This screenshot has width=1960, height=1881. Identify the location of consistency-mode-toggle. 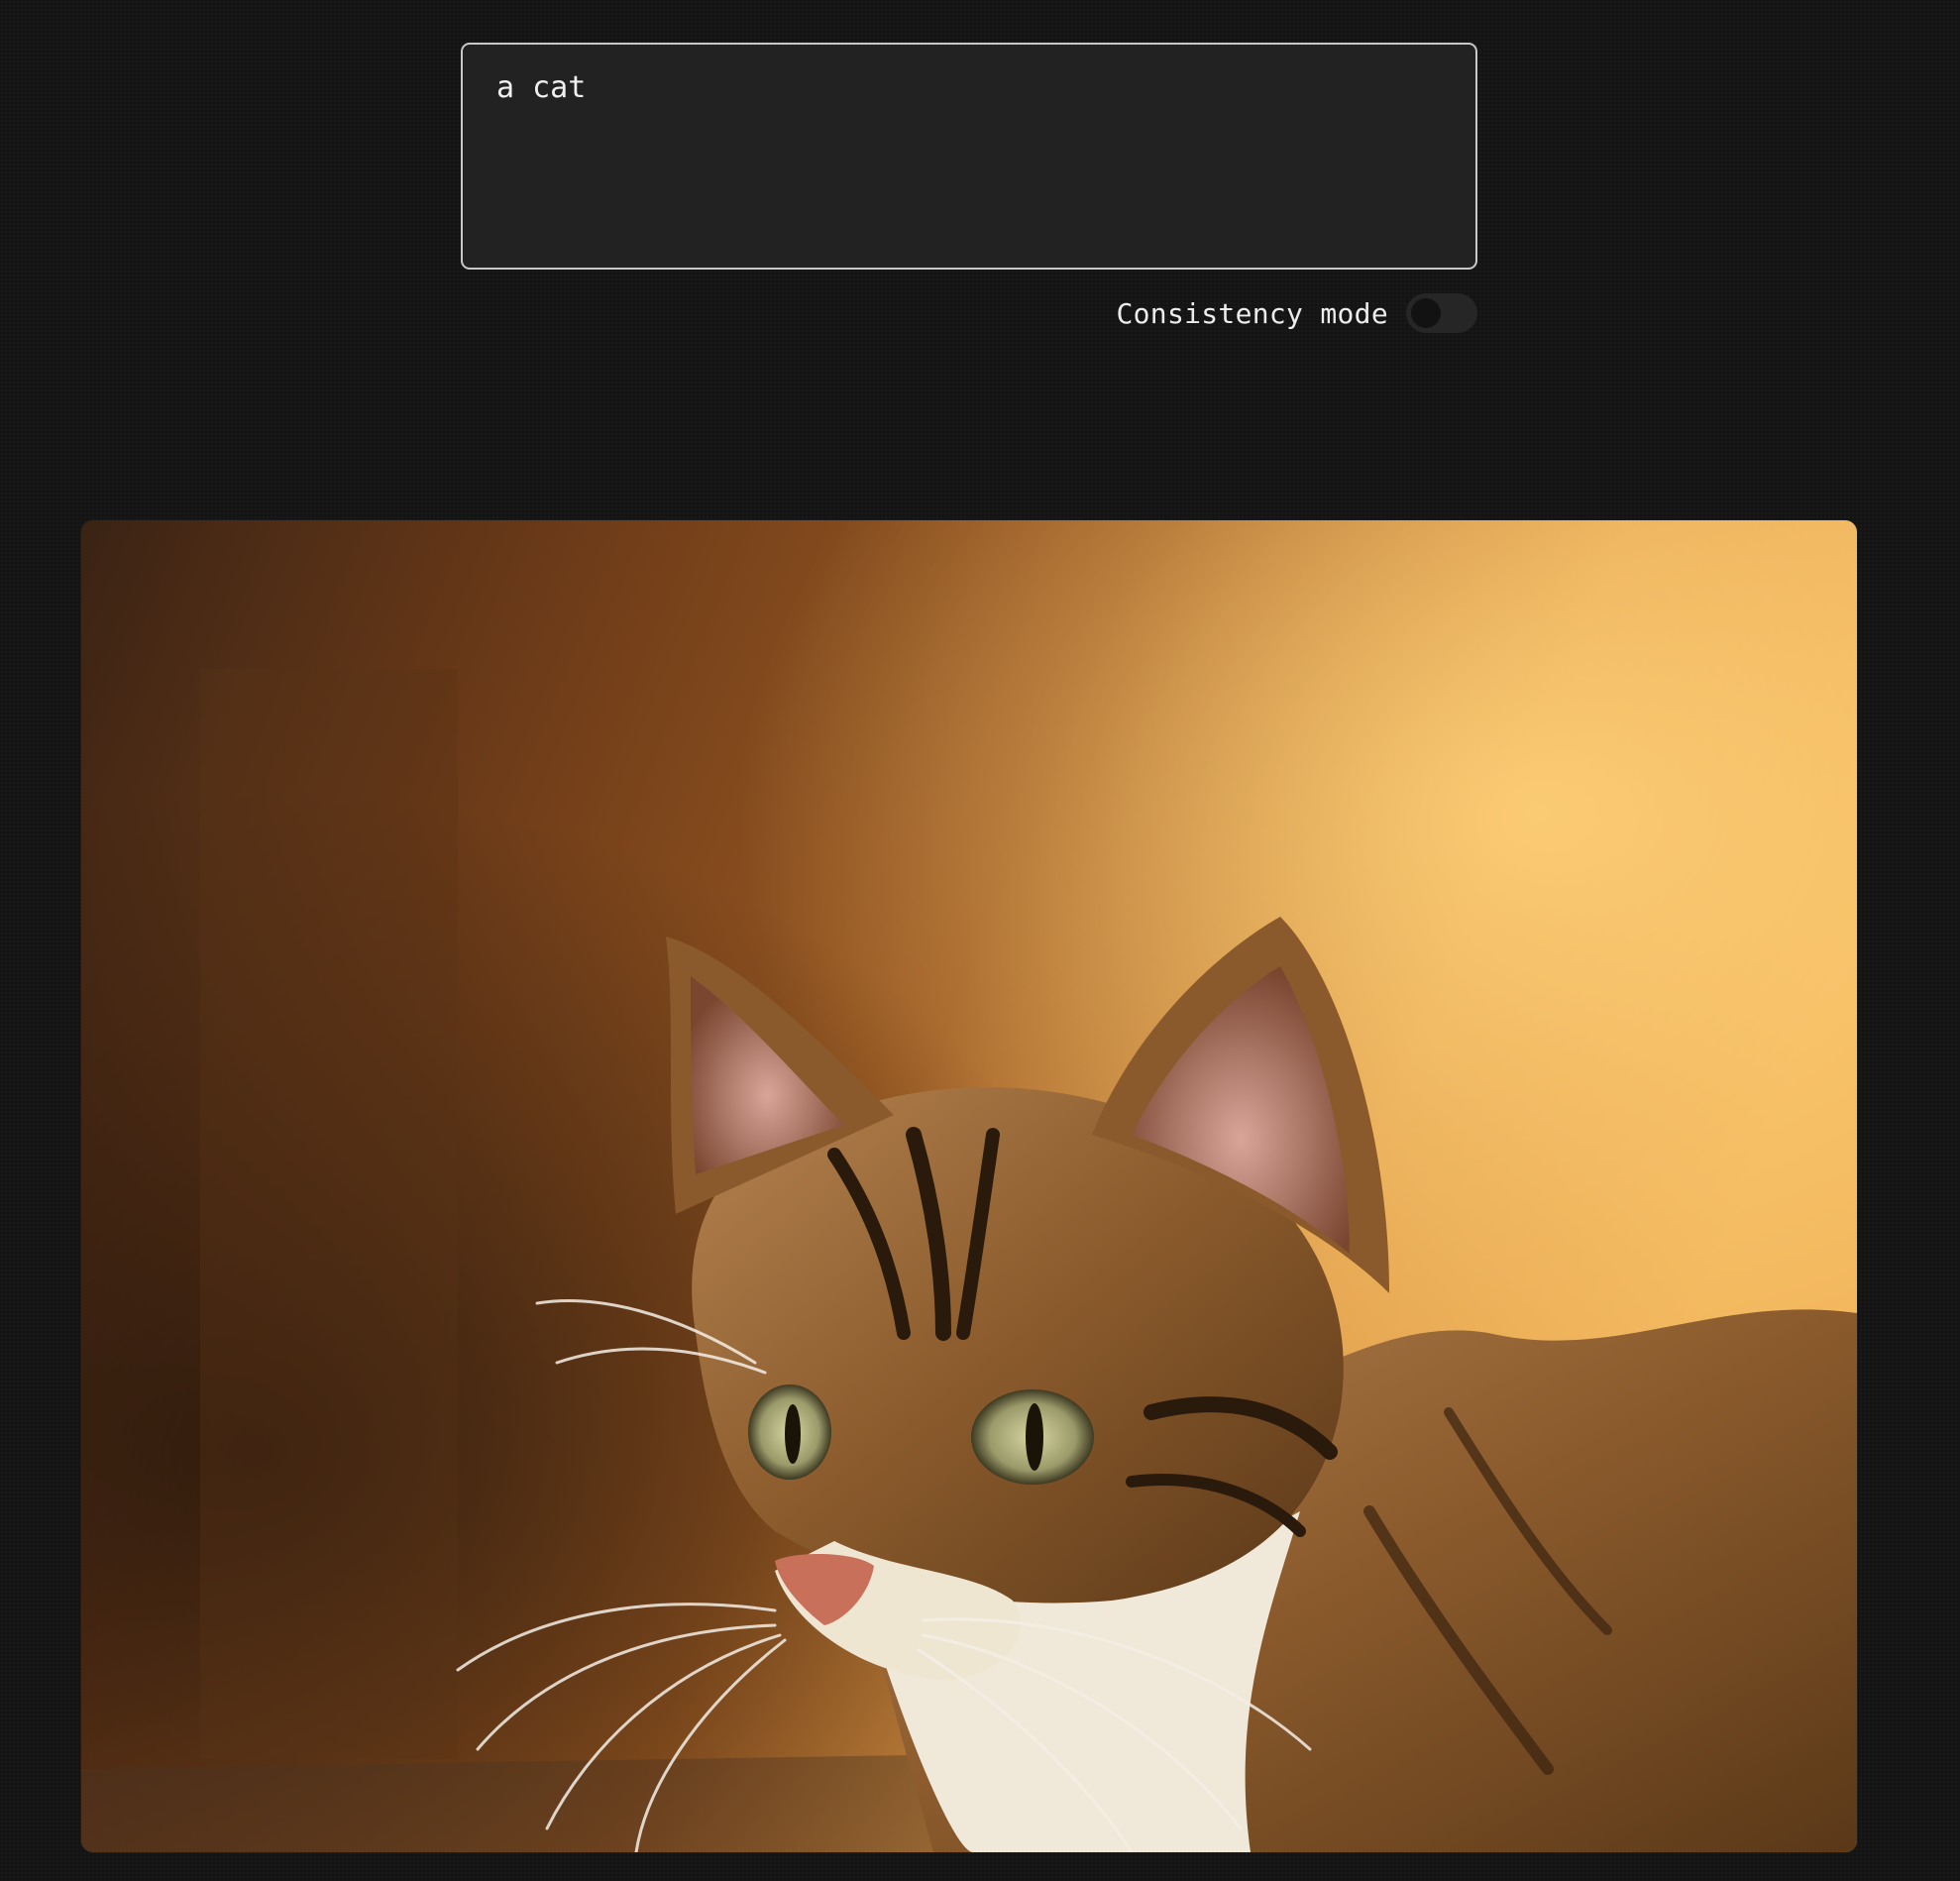
(1441, 313).